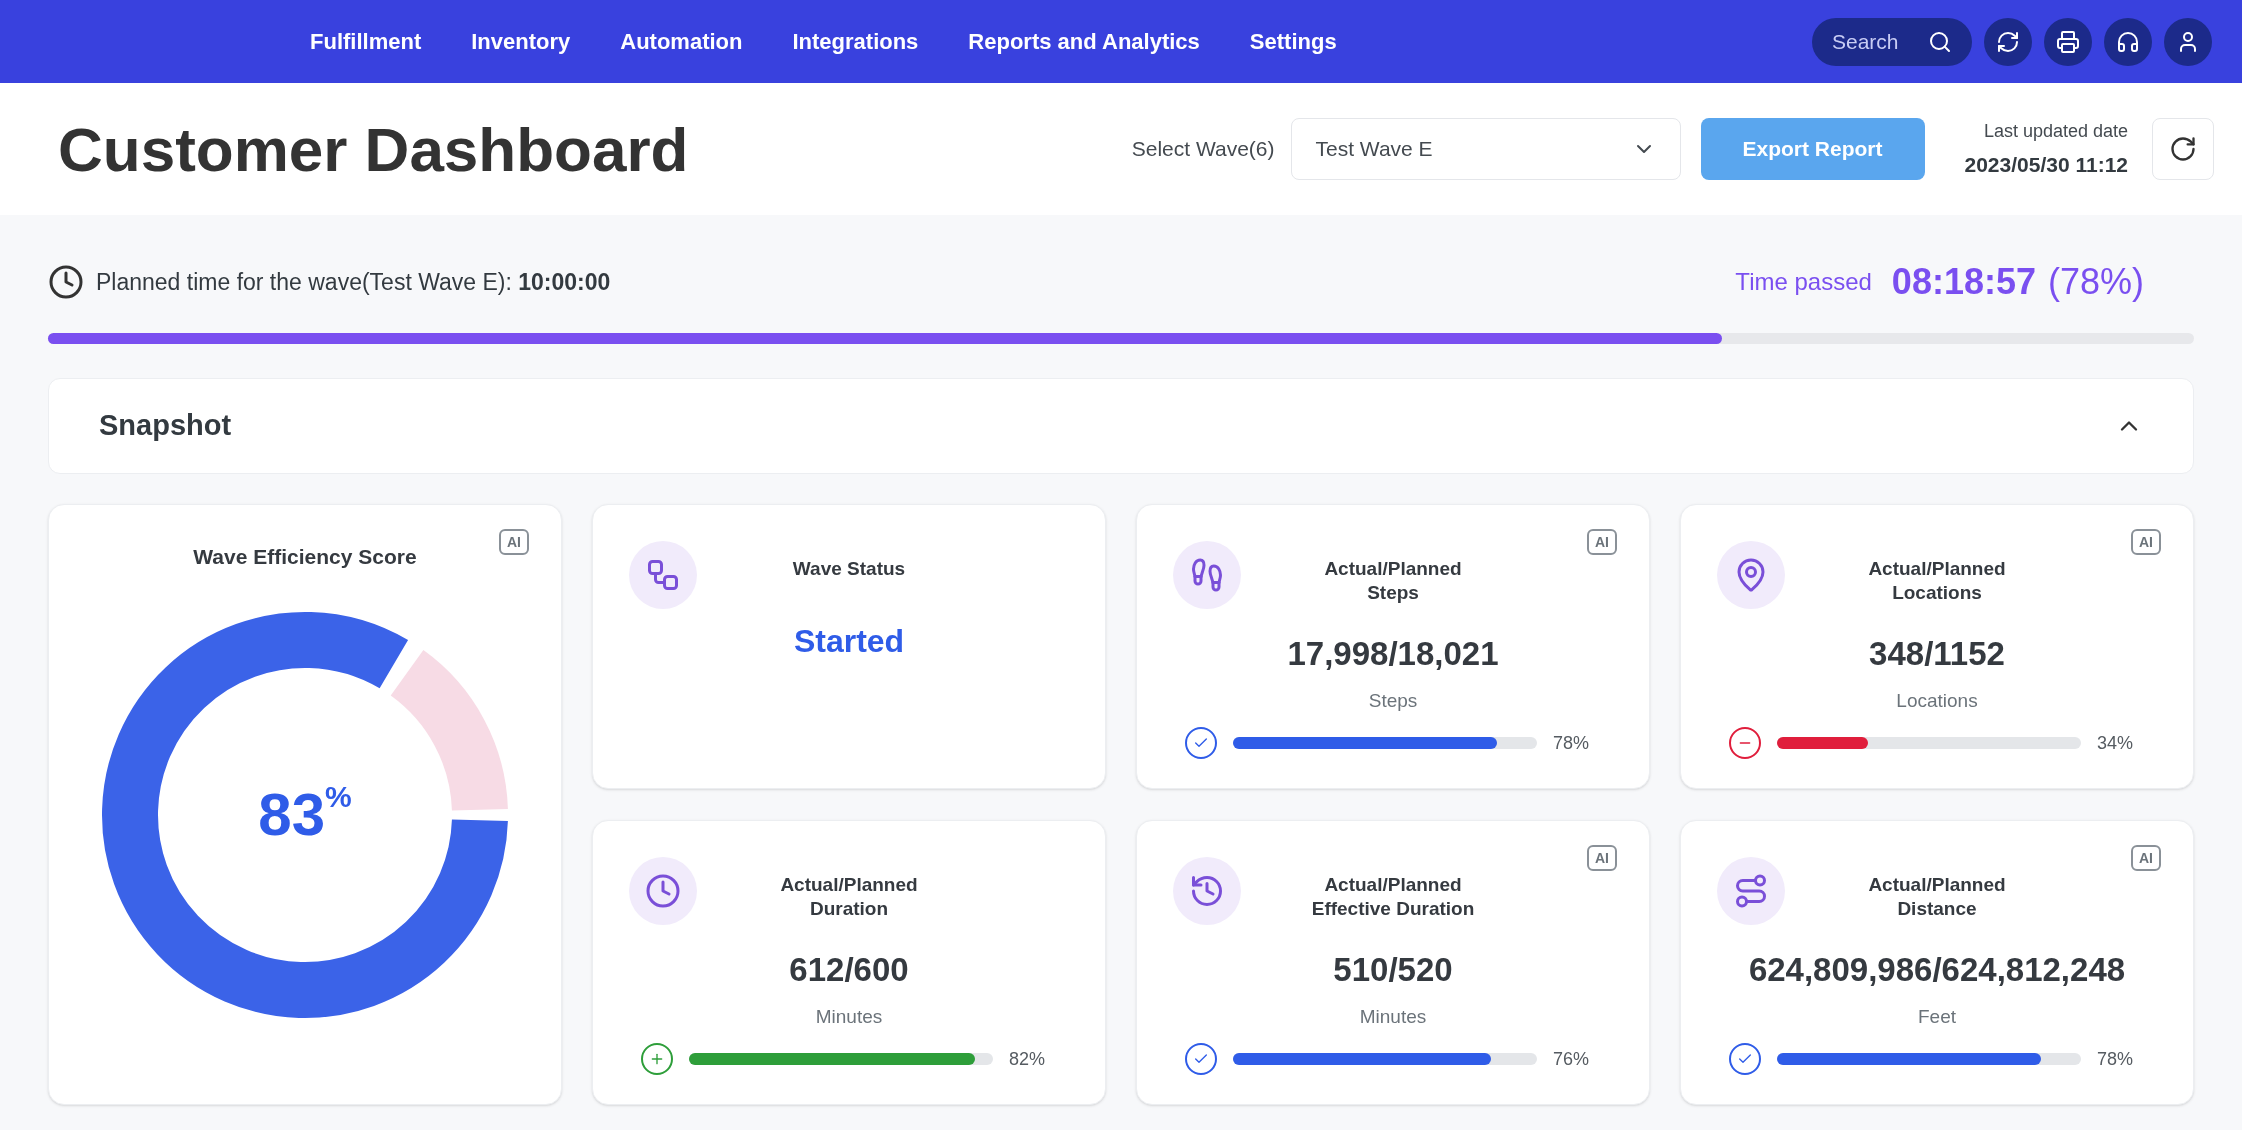 Image resolution: width=2242 pixels, height=1130 pixels. I want to click on time-passed-percent: (78%), so click(2095, 282).